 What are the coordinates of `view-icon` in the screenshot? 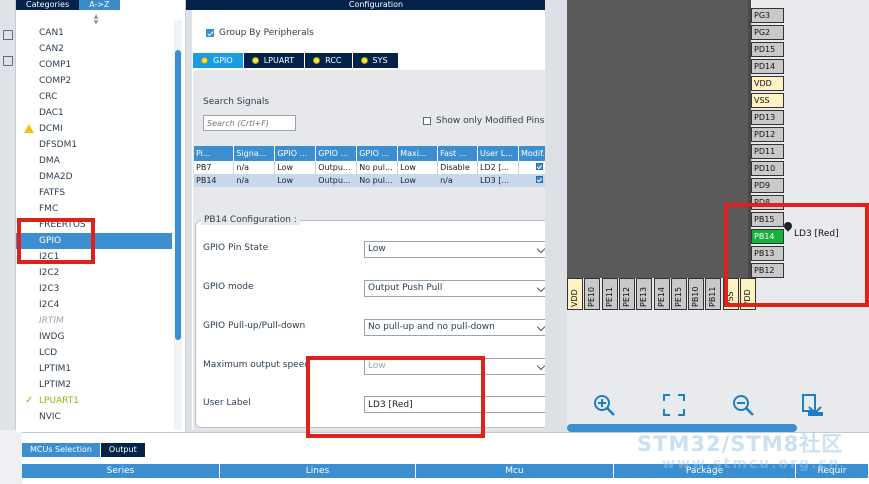 It's located at (8, 35).